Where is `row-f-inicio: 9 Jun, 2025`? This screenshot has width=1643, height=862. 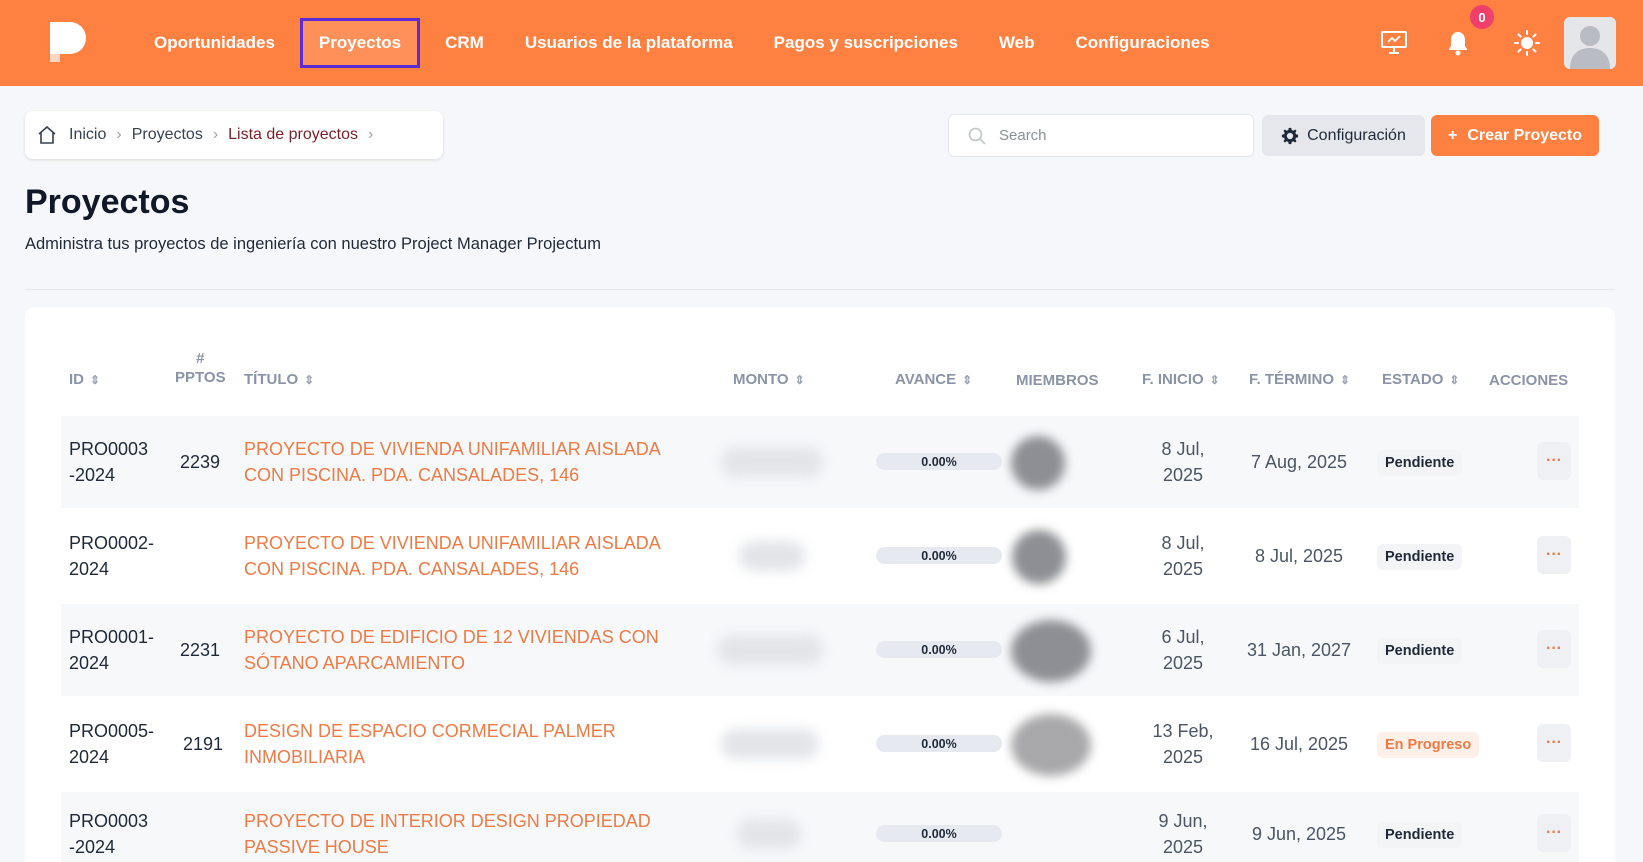
row-f-inicio: 9 Jun, 2025 is located at coordinates (1183, 834).